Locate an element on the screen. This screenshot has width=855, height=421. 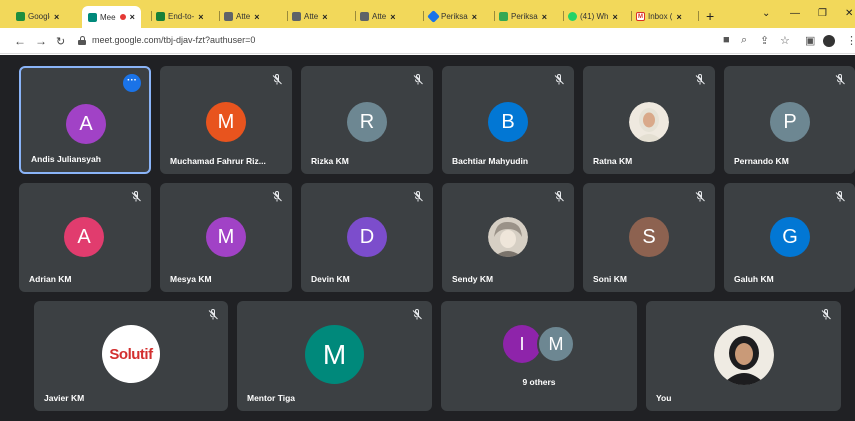
avatar: P is located at coordinates (790, 122).